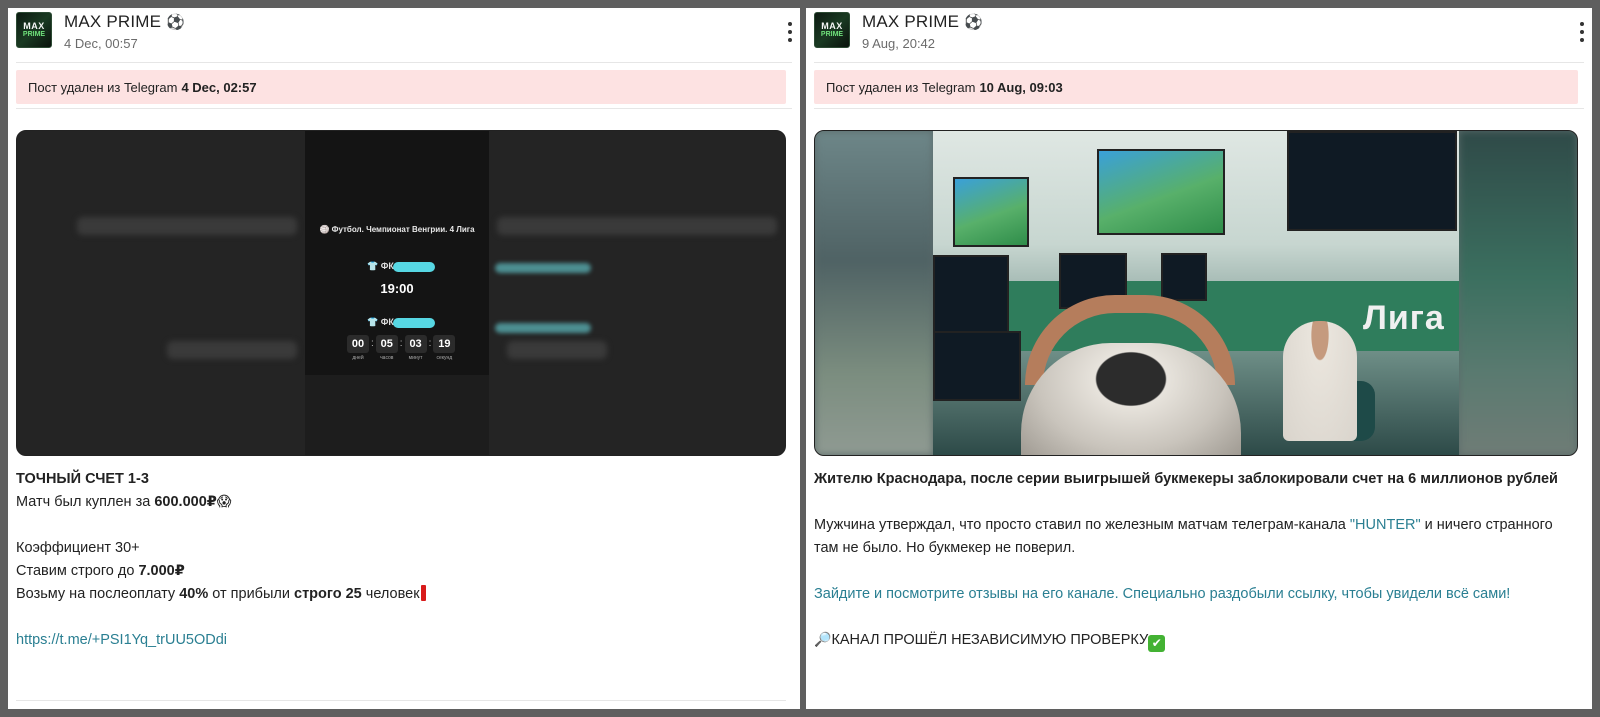  Describe the element at coordinates (194, 594) in the screenshot. I see `text-bold: 40%` at that location.